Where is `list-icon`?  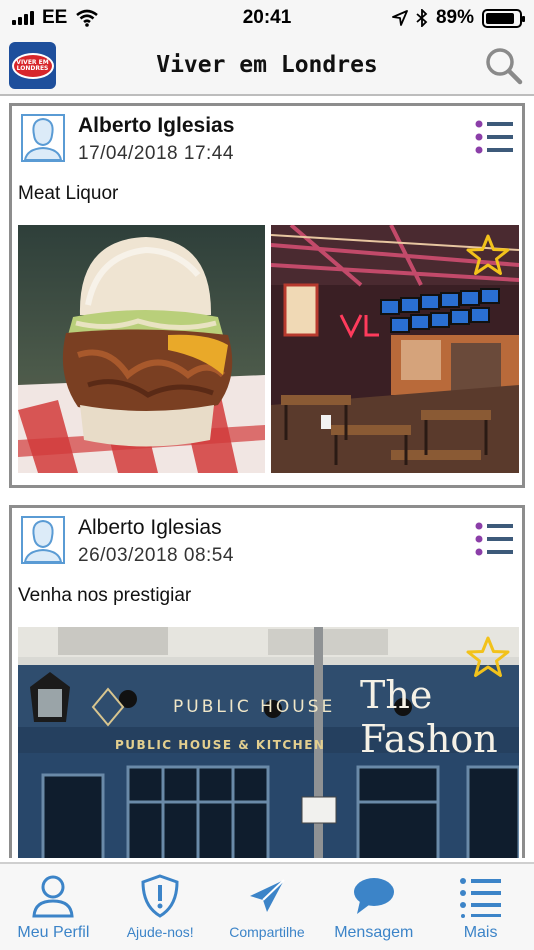 list-icon is located at coordinates (480, 898).